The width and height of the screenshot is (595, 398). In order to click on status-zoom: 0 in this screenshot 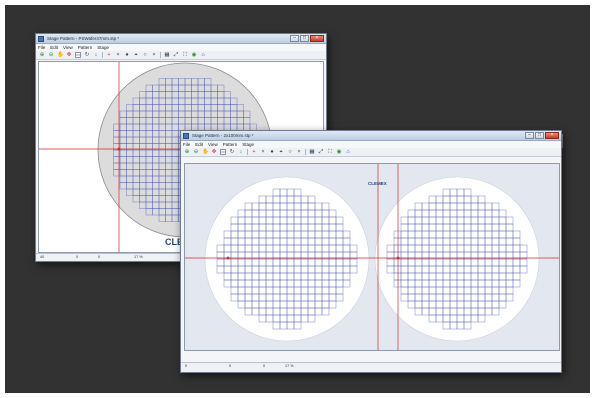, I will do `click(186, 366)`.